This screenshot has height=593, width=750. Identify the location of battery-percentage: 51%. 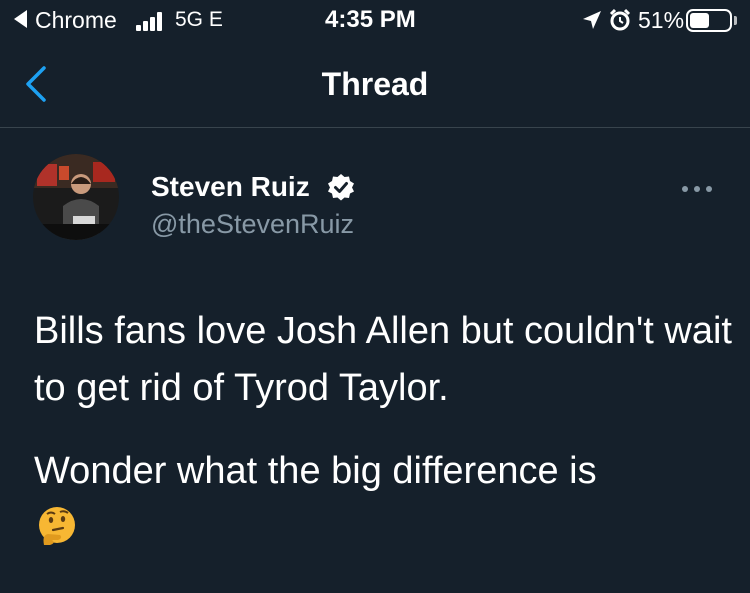
(661, 20).